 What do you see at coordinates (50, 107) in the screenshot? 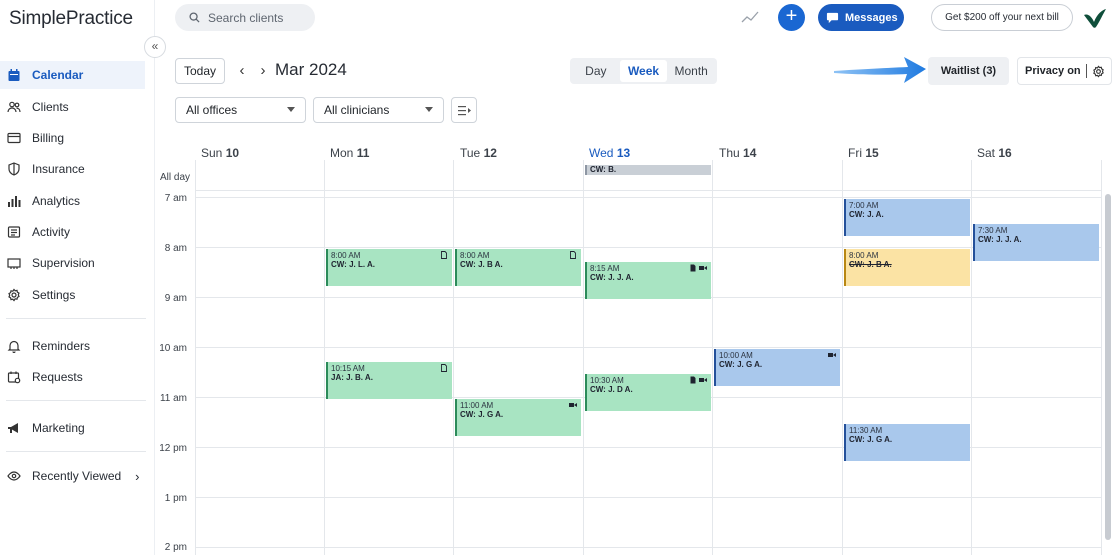
I see `sidebar-item-label: Clients` at bounding box center [50, 107].